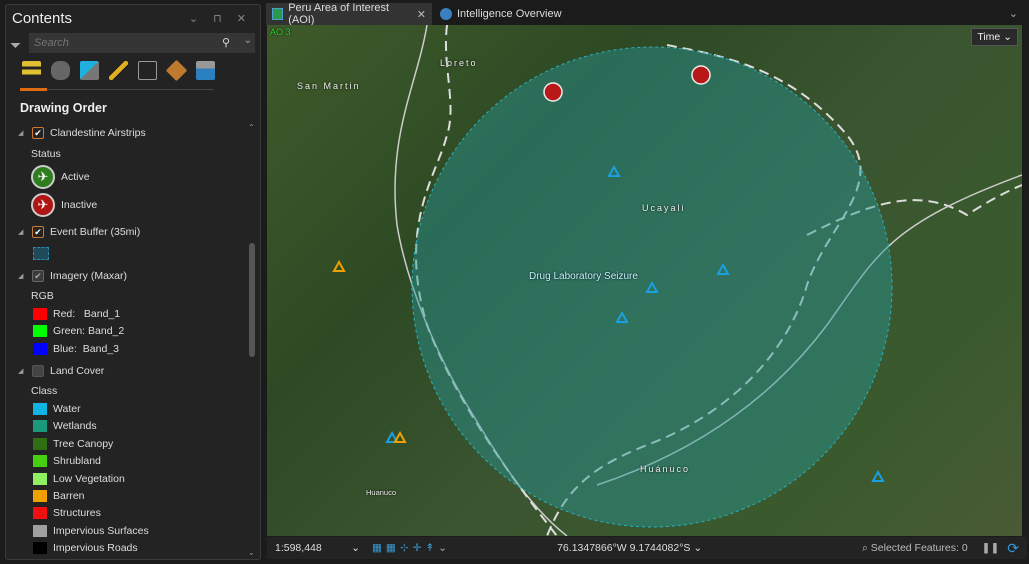  What do you see at coordinates (86, 349) in the screenshot?
I see `legend-label: Blue: Band_3` at bounding box center [86, 349].